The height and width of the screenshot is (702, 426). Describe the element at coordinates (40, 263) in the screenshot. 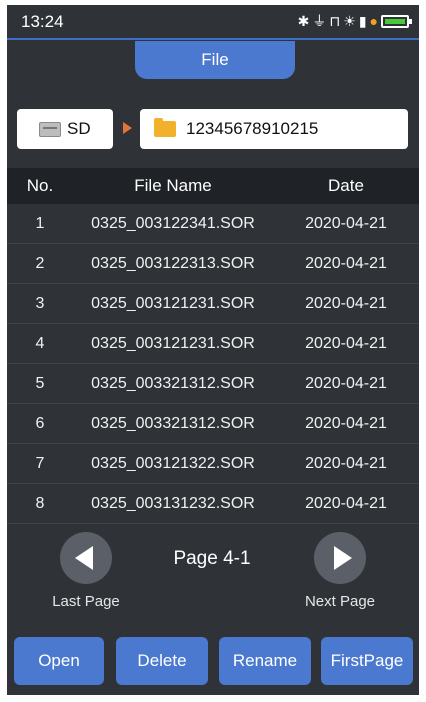

I see `row-no: 2` at that location.